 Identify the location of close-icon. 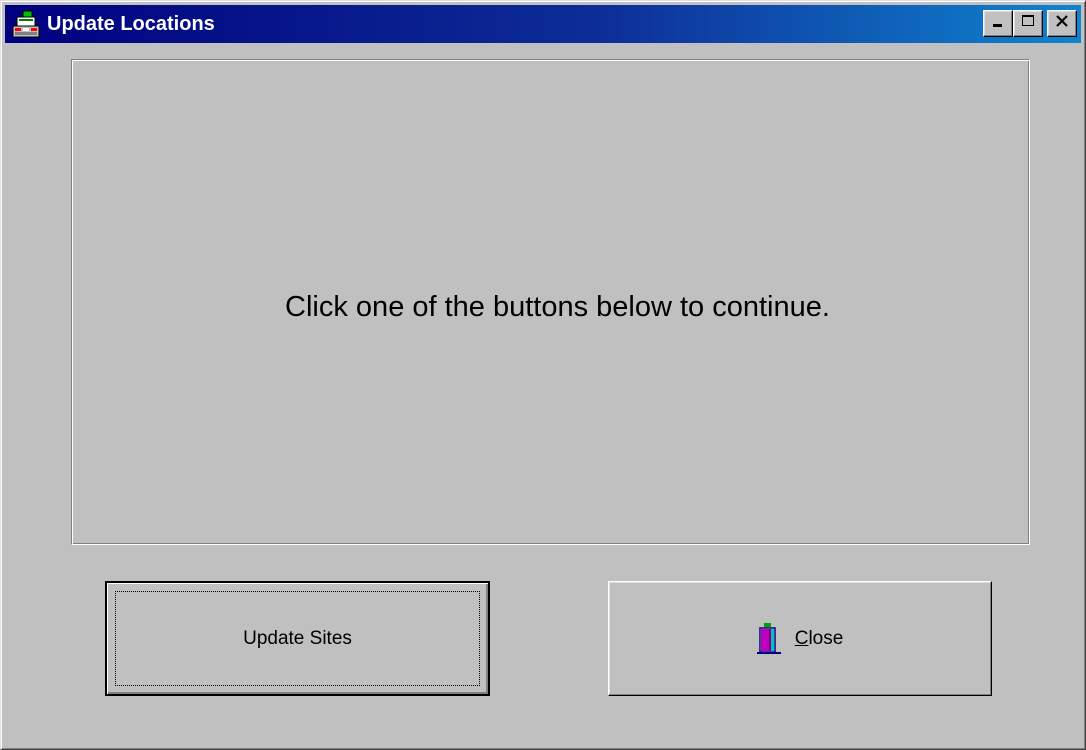
(1062, 23).